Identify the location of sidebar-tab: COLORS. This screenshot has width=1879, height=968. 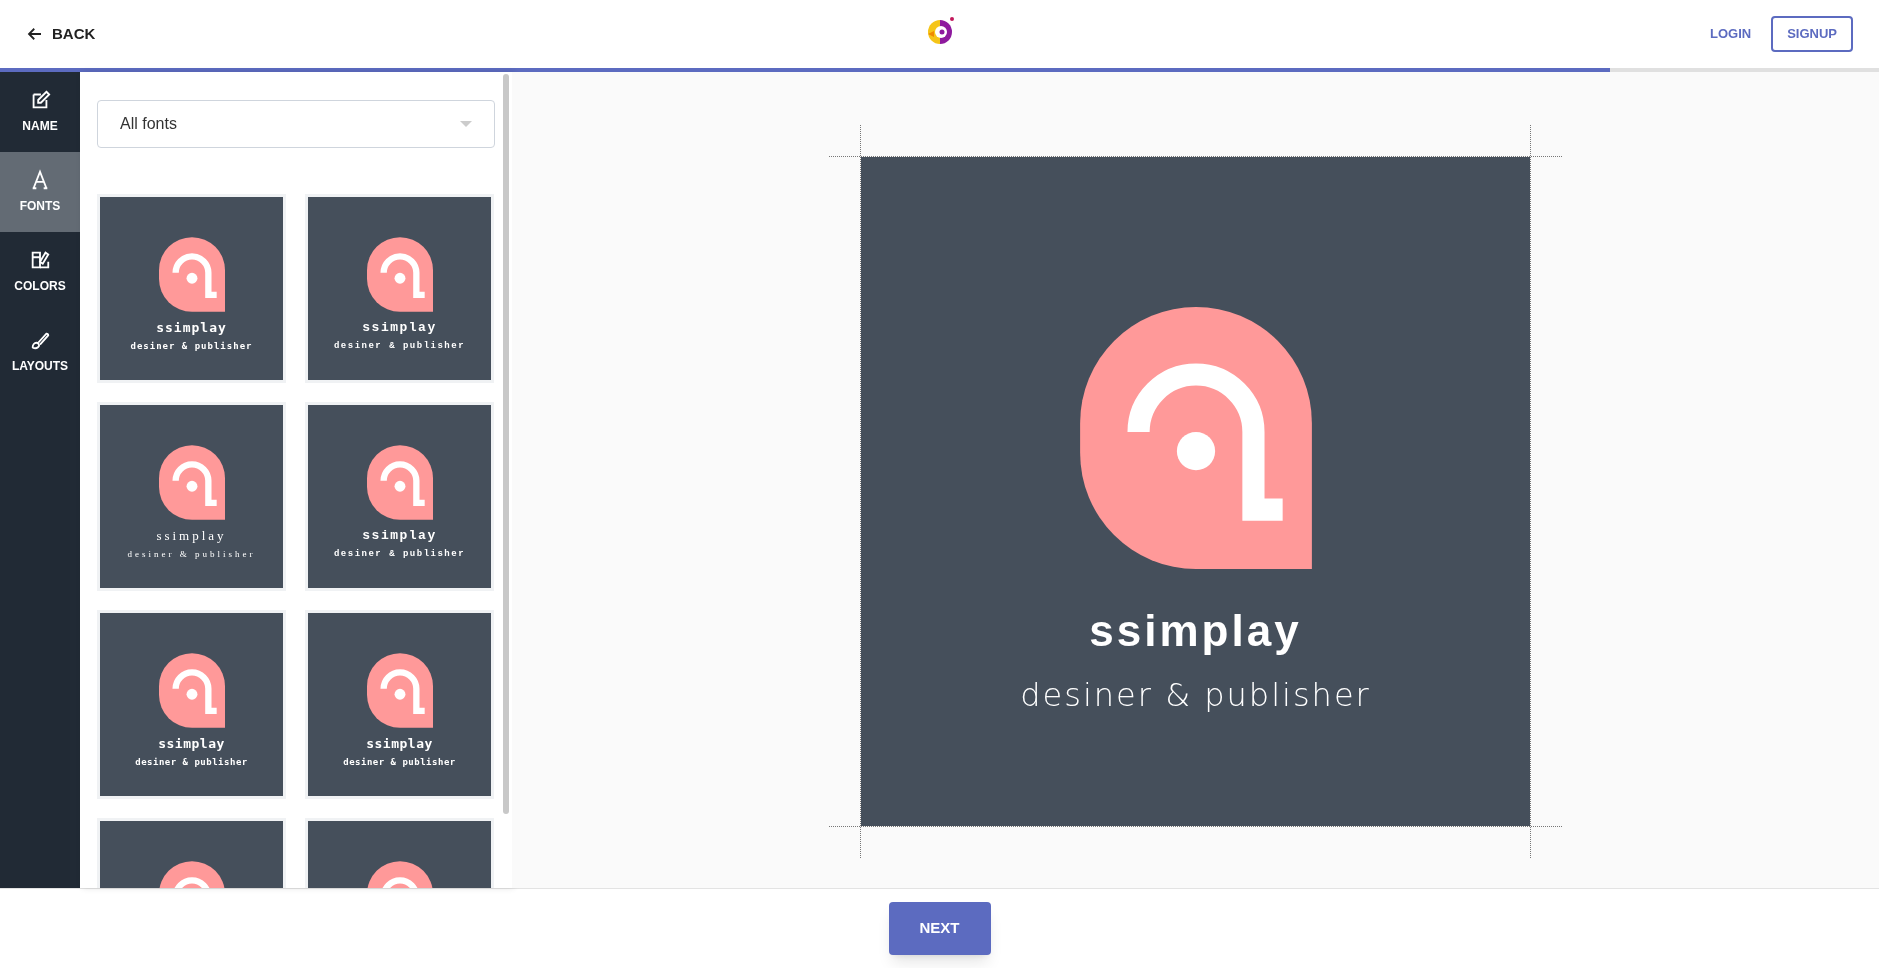
(40, 272).